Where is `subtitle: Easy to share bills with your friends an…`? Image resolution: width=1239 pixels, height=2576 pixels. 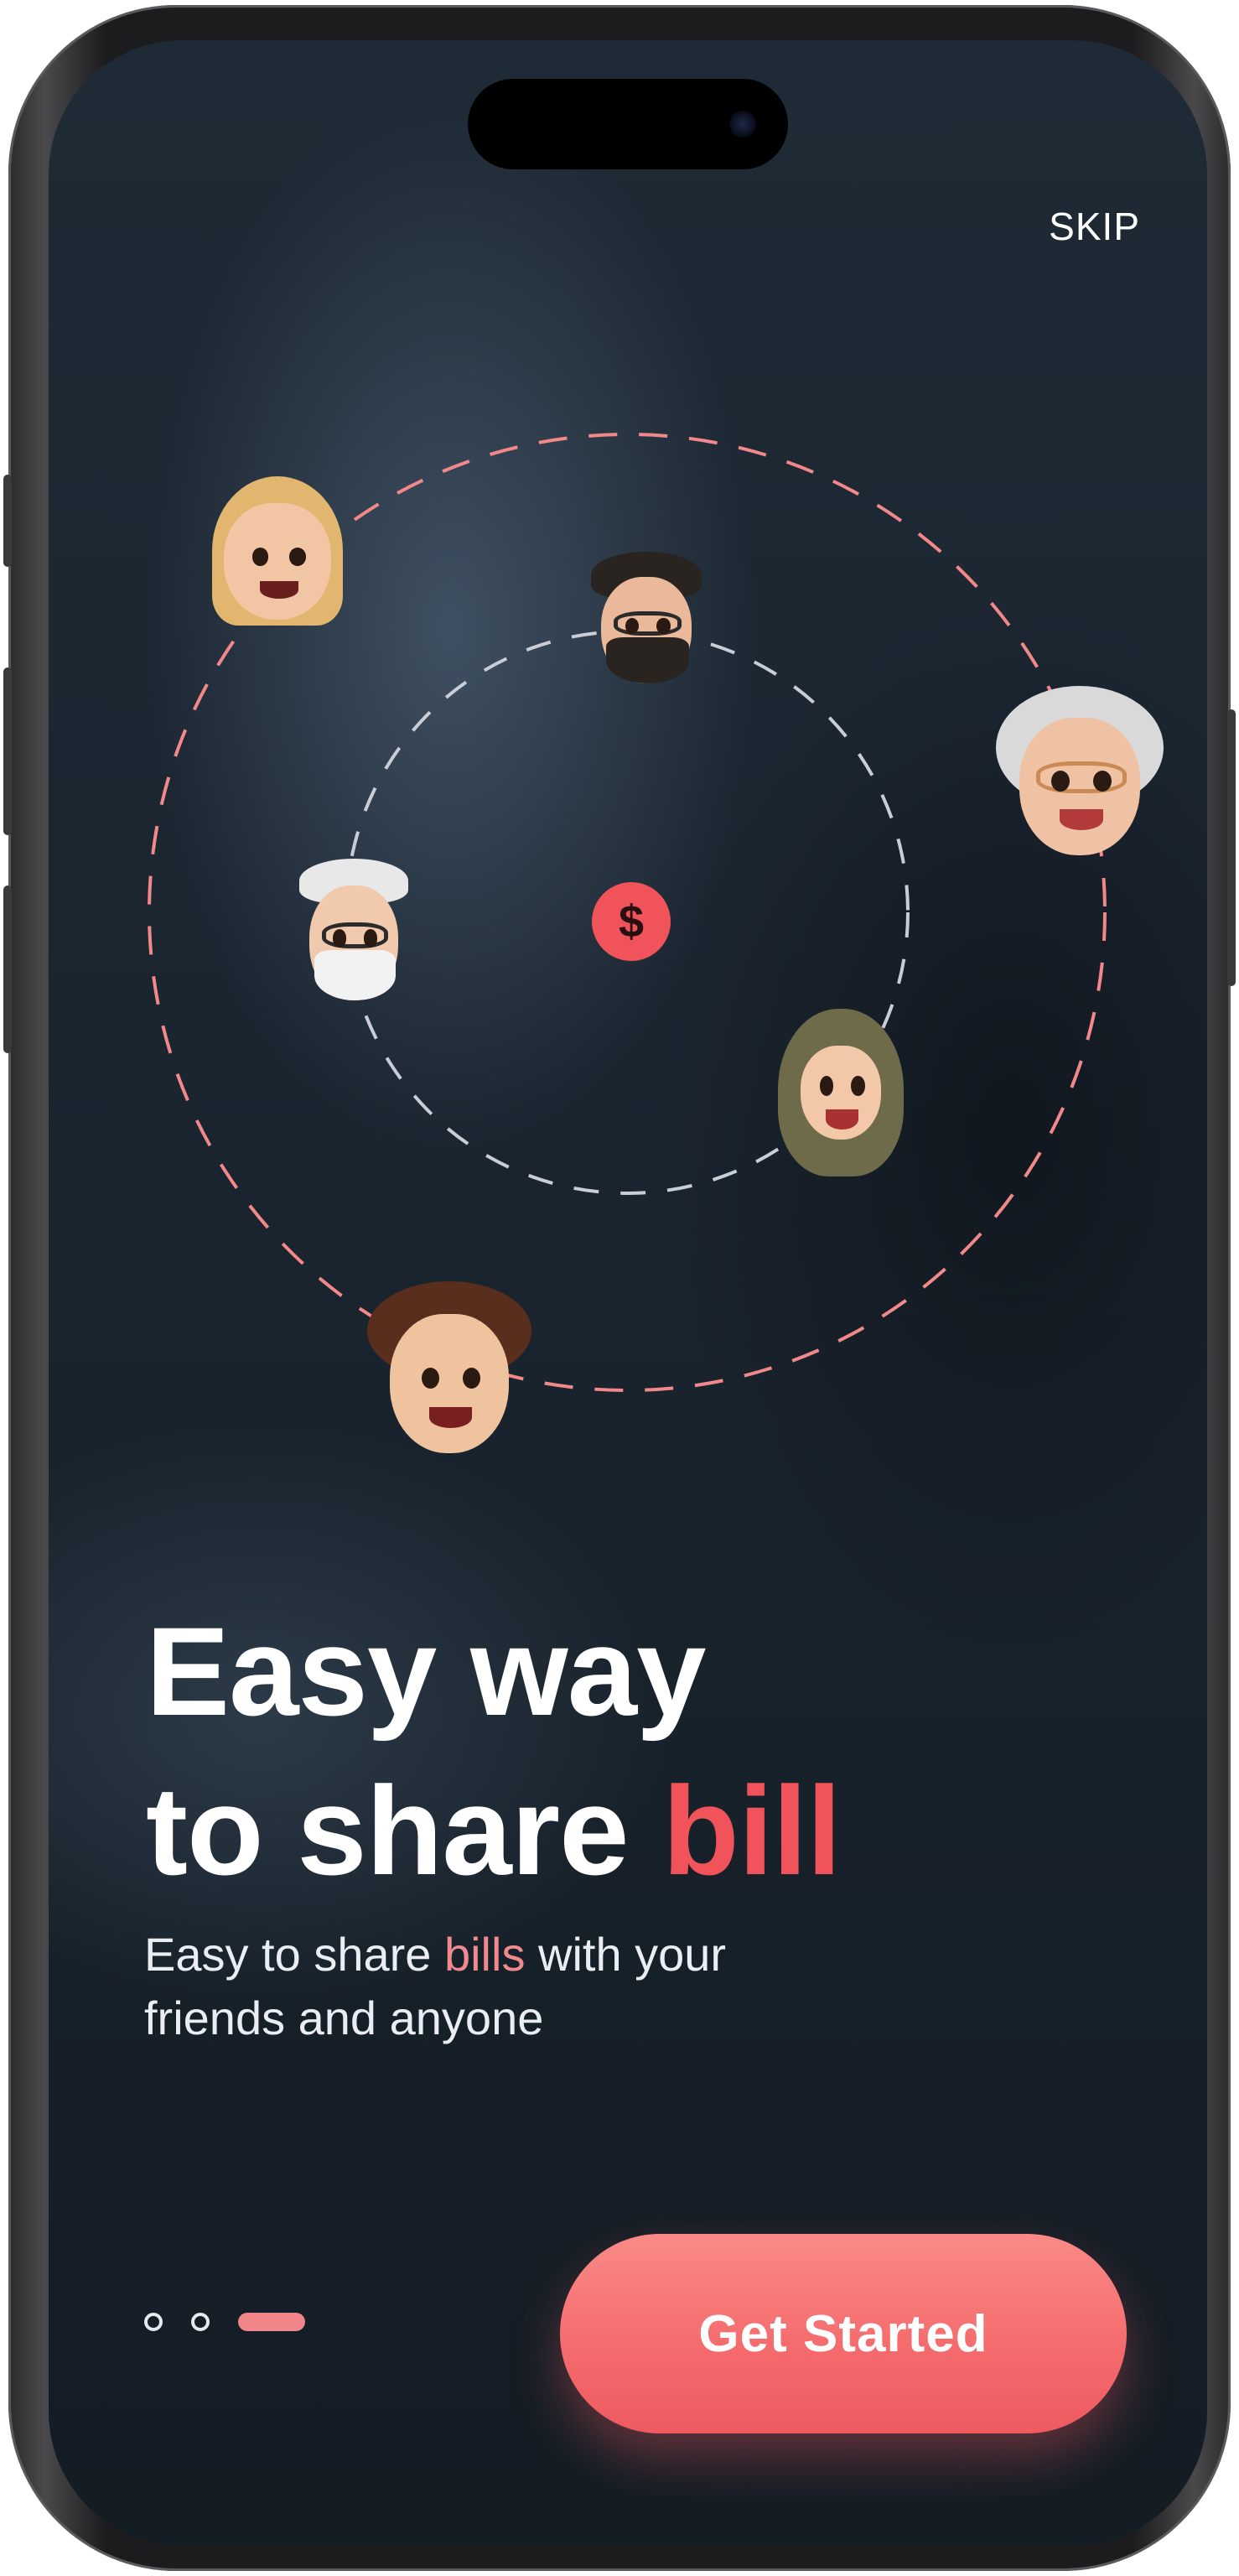
subtitle: Easy to share bills with your friends an… is located at coordinates (435, 1987).